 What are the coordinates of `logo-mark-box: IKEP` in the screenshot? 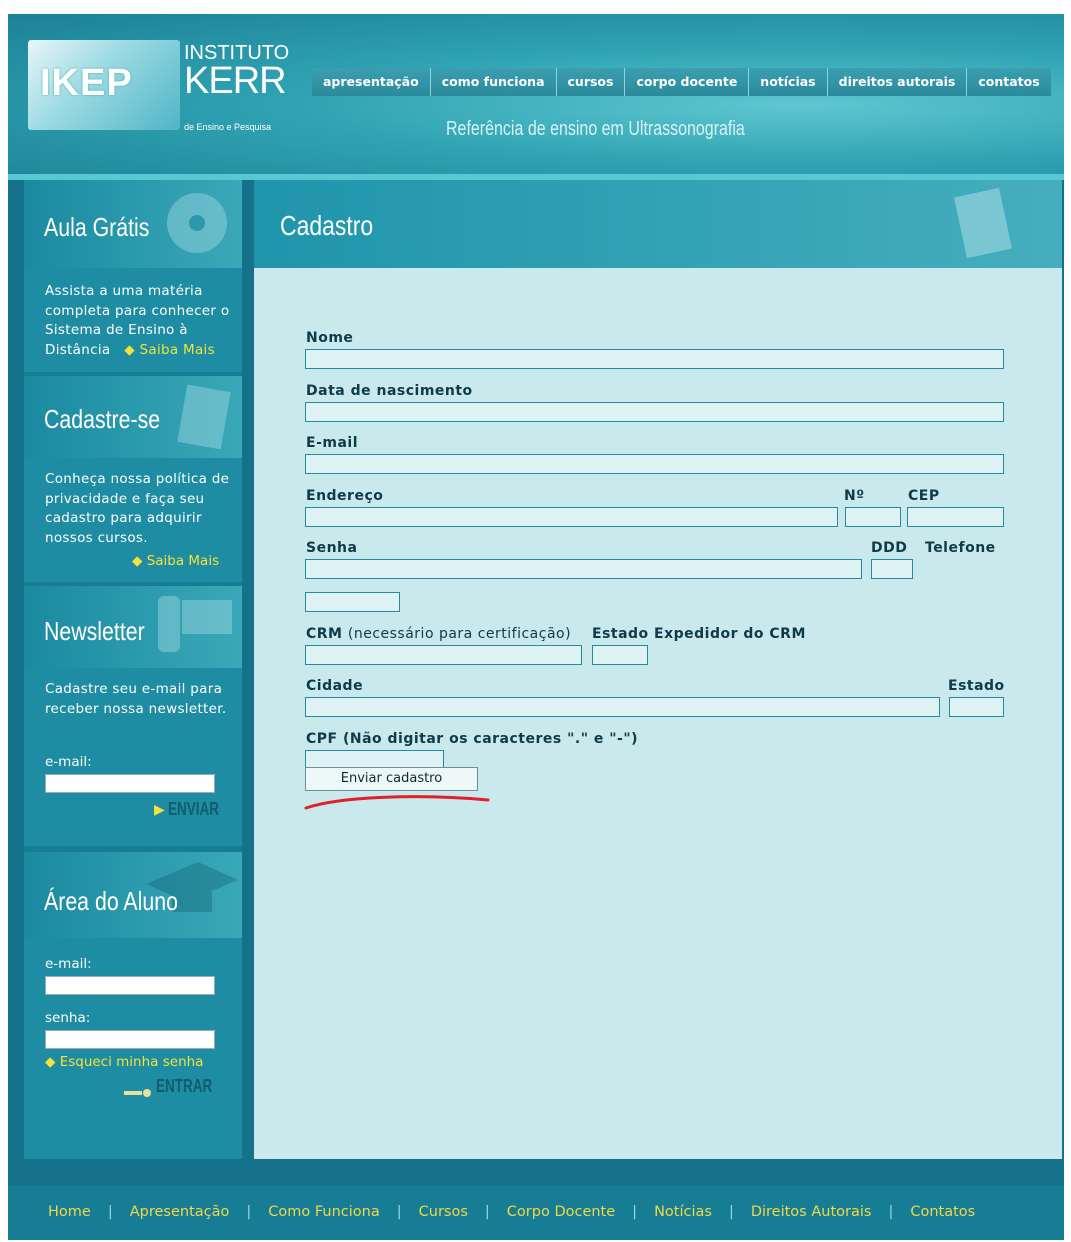 It's located at (104, 85).